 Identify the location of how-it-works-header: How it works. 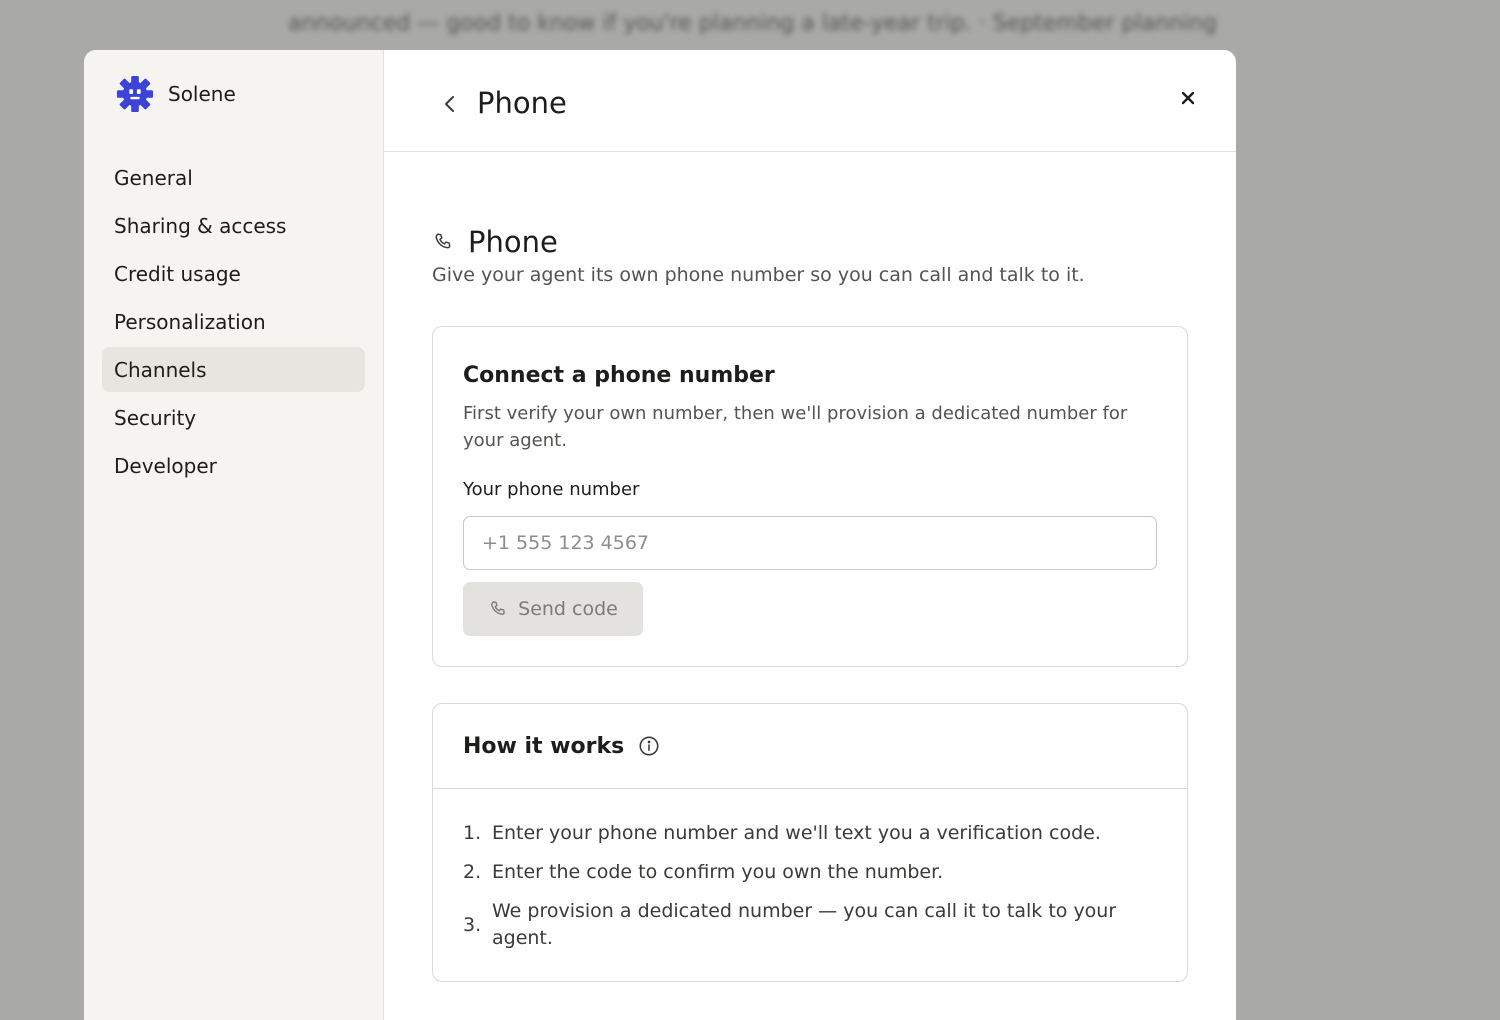
(810, 746).